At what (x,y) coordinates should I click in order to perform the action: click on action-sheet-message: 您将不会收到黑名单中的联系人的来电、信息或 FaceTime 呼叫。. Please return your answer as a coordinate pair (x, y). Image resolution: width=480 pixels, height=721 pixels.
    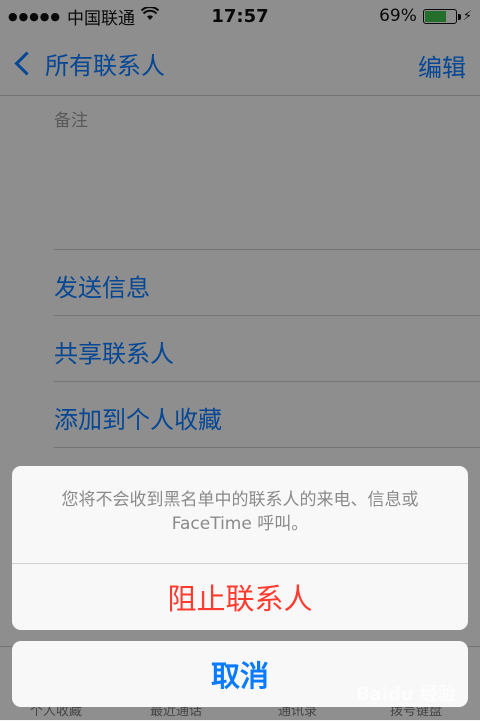
    Looking at the image, I should click on (240, 515).